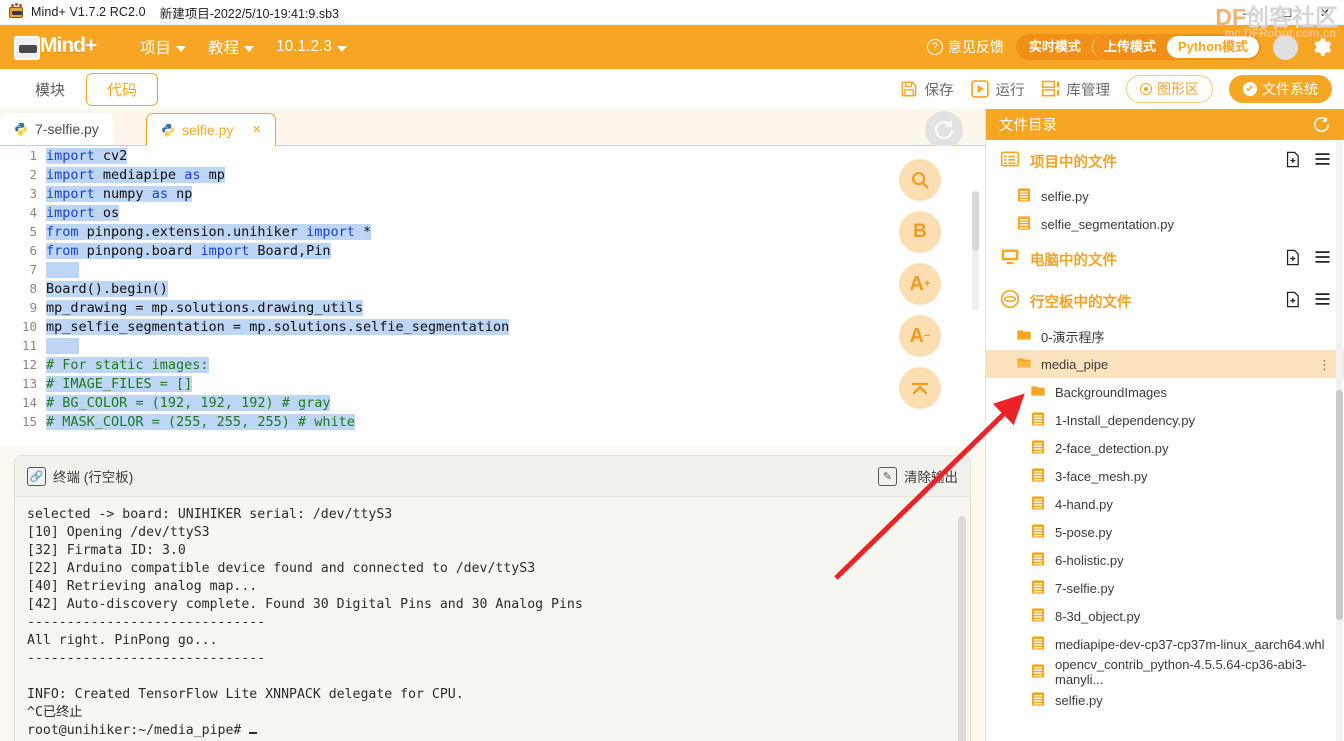 This screenshot has width=1344, height=741. Describe the element at coordinates (1165, 420) in the screenshot. I see `file-tree-item: 1-Install_dependency.py` at that location.